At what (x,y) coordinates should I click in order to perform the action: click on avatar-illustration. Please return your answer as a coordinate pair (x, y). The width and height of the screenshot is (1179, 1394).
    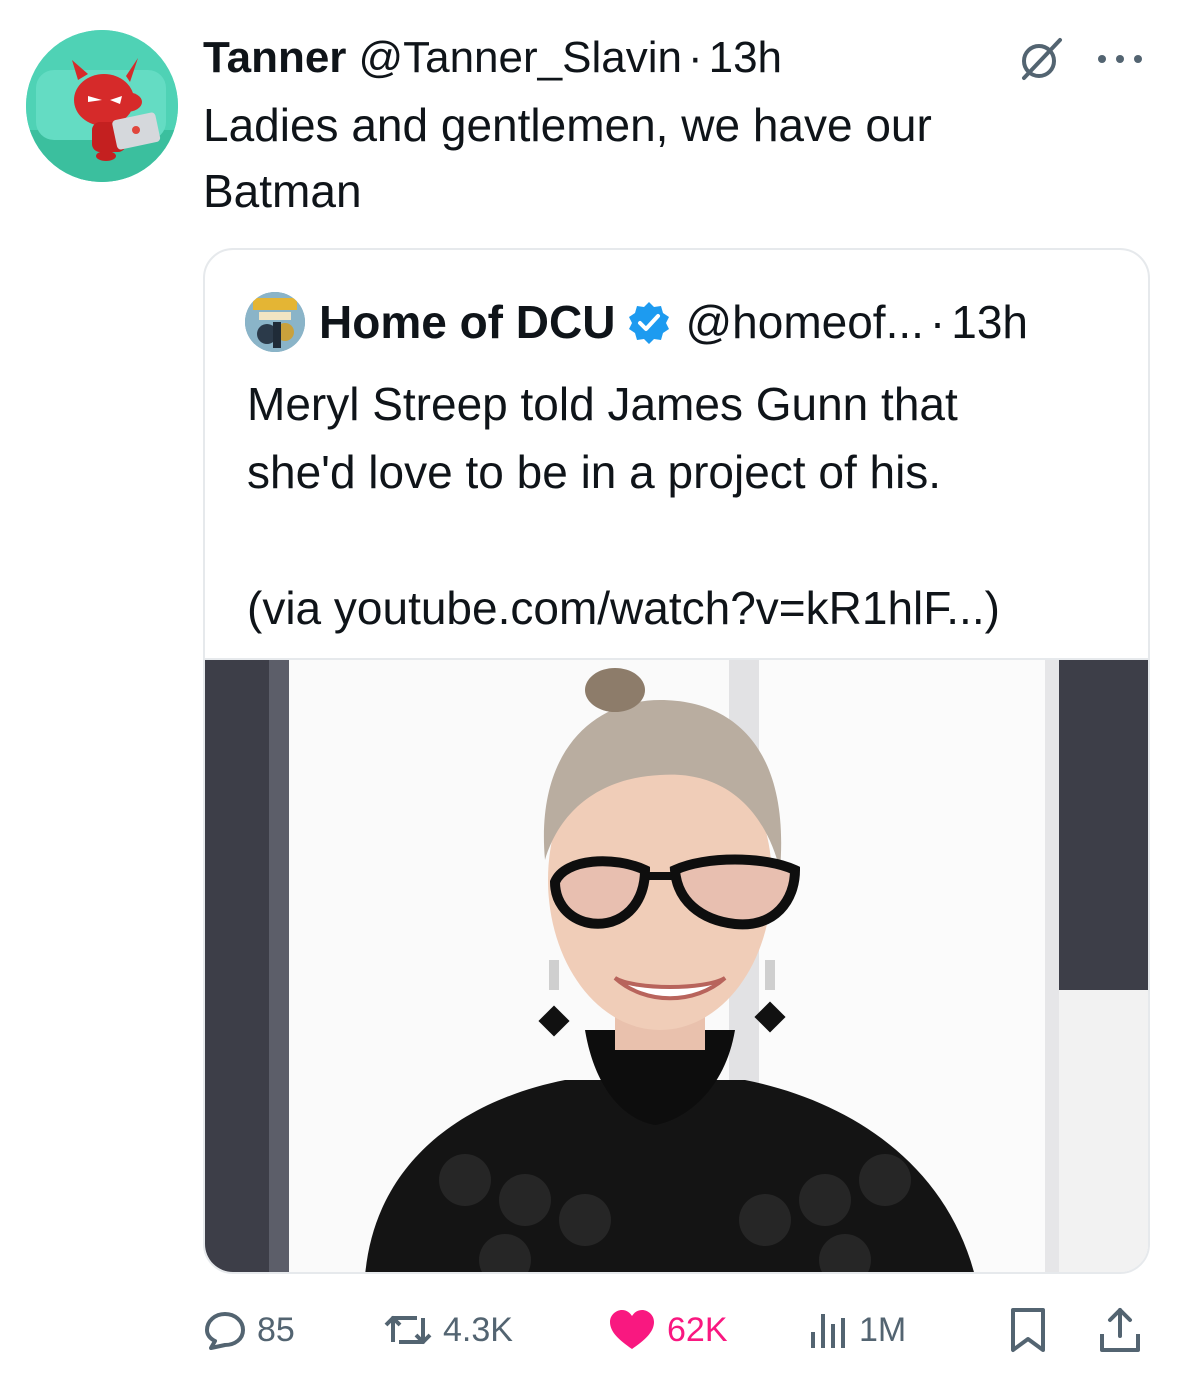
    Looking at the image, I should click on (102, 106).